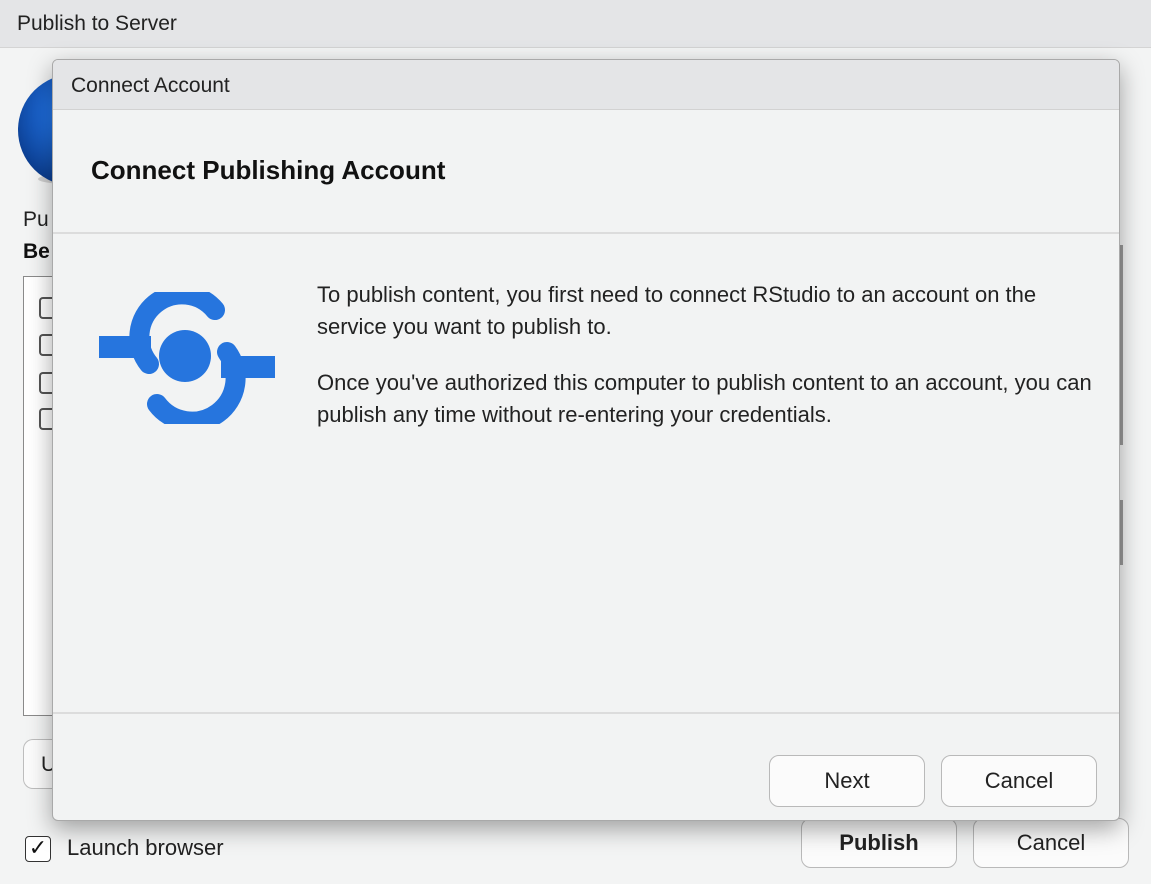 This screenshot has height=884, width=1151. Describe the element at coordinates (879, 843) in the screenshot. I see `publish-button: Publish` at that location.